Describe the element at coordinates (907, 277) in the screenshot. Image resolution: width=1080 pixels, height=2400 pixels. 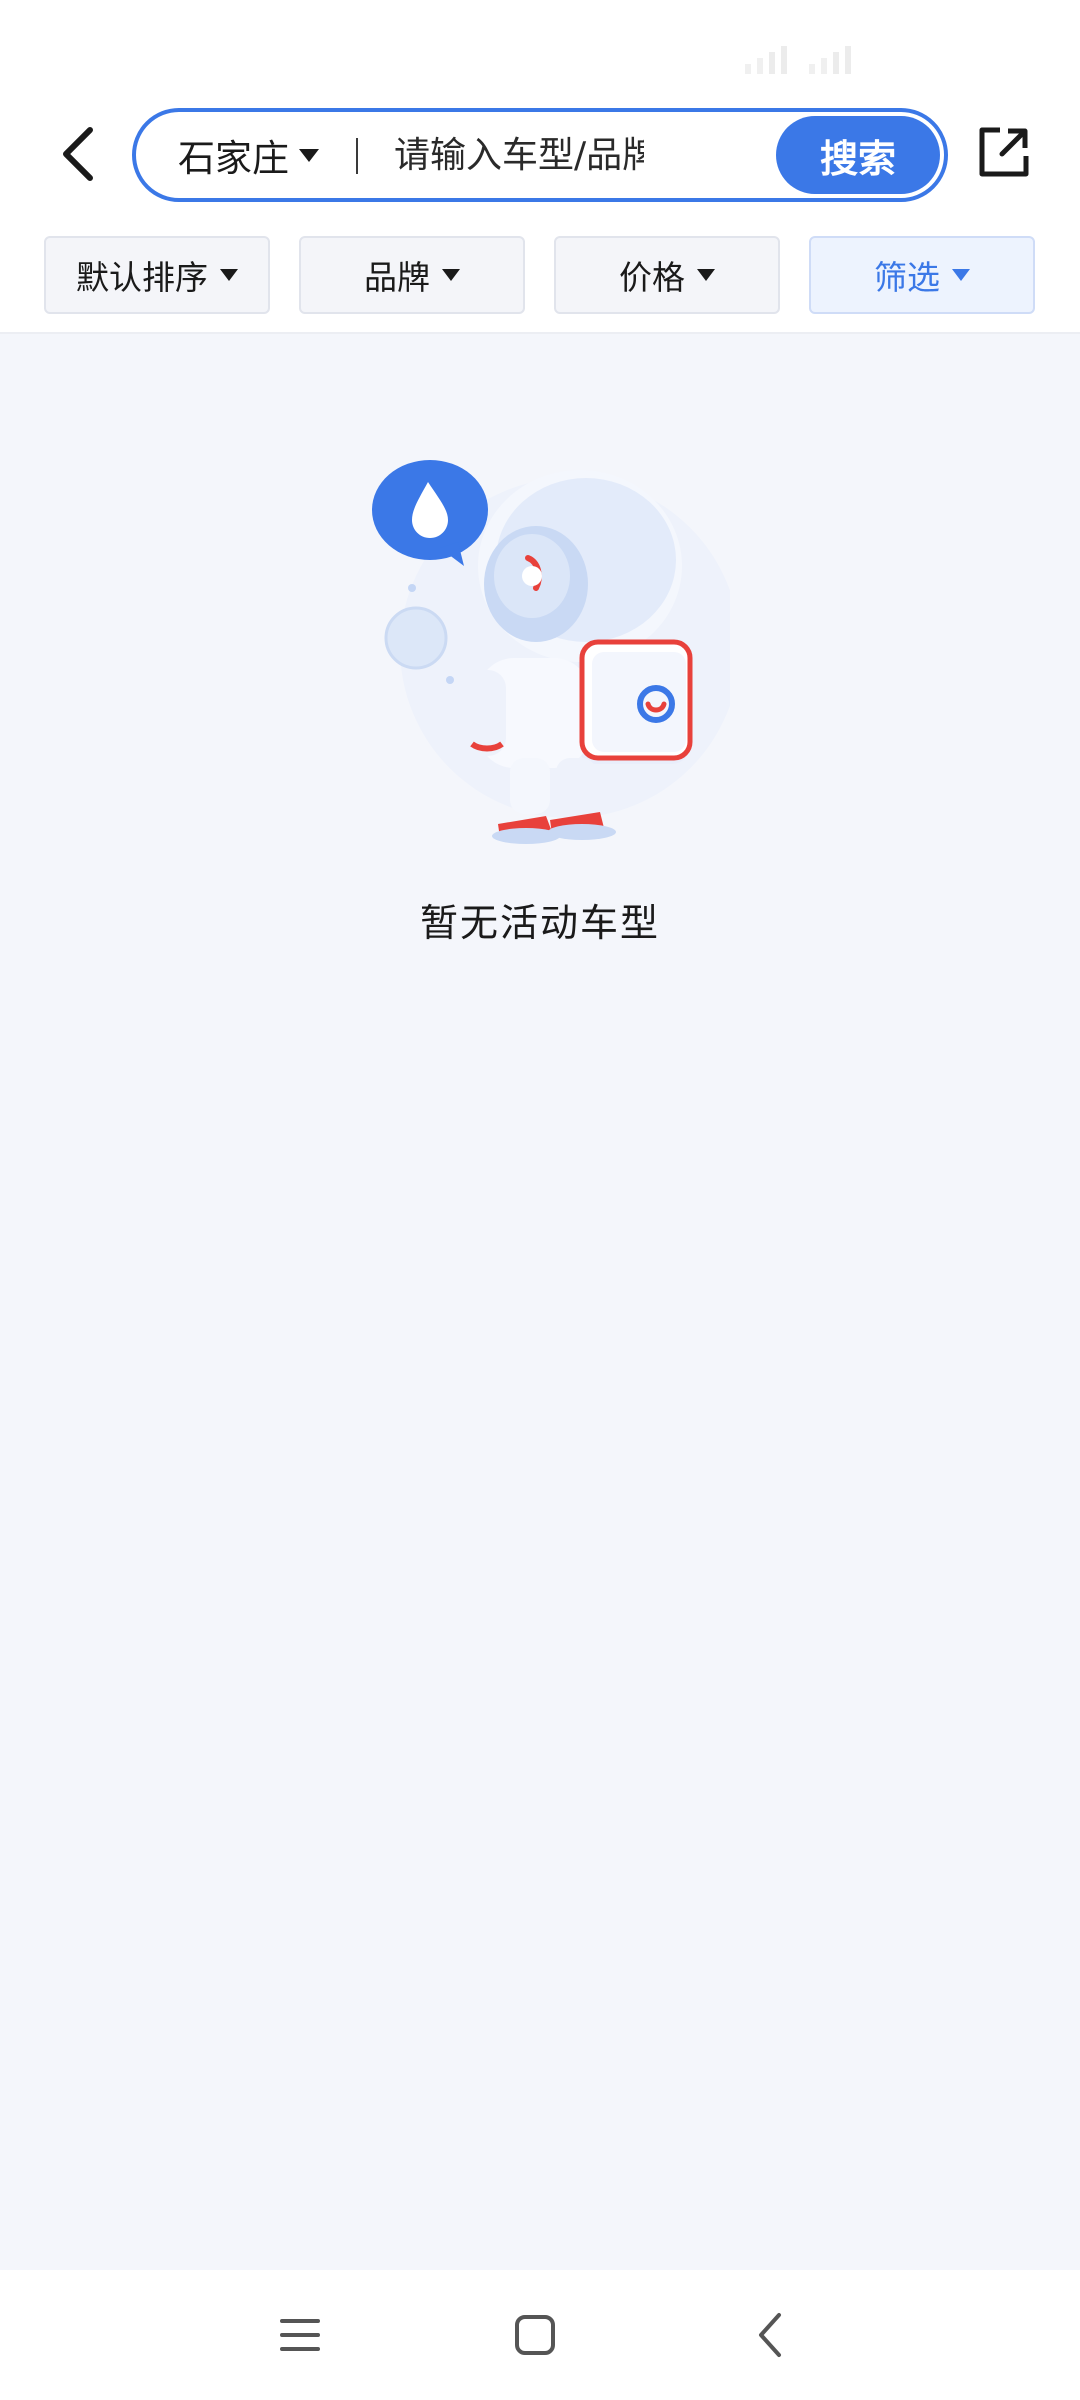
I see `filter-more-label: 筛选` at that location.